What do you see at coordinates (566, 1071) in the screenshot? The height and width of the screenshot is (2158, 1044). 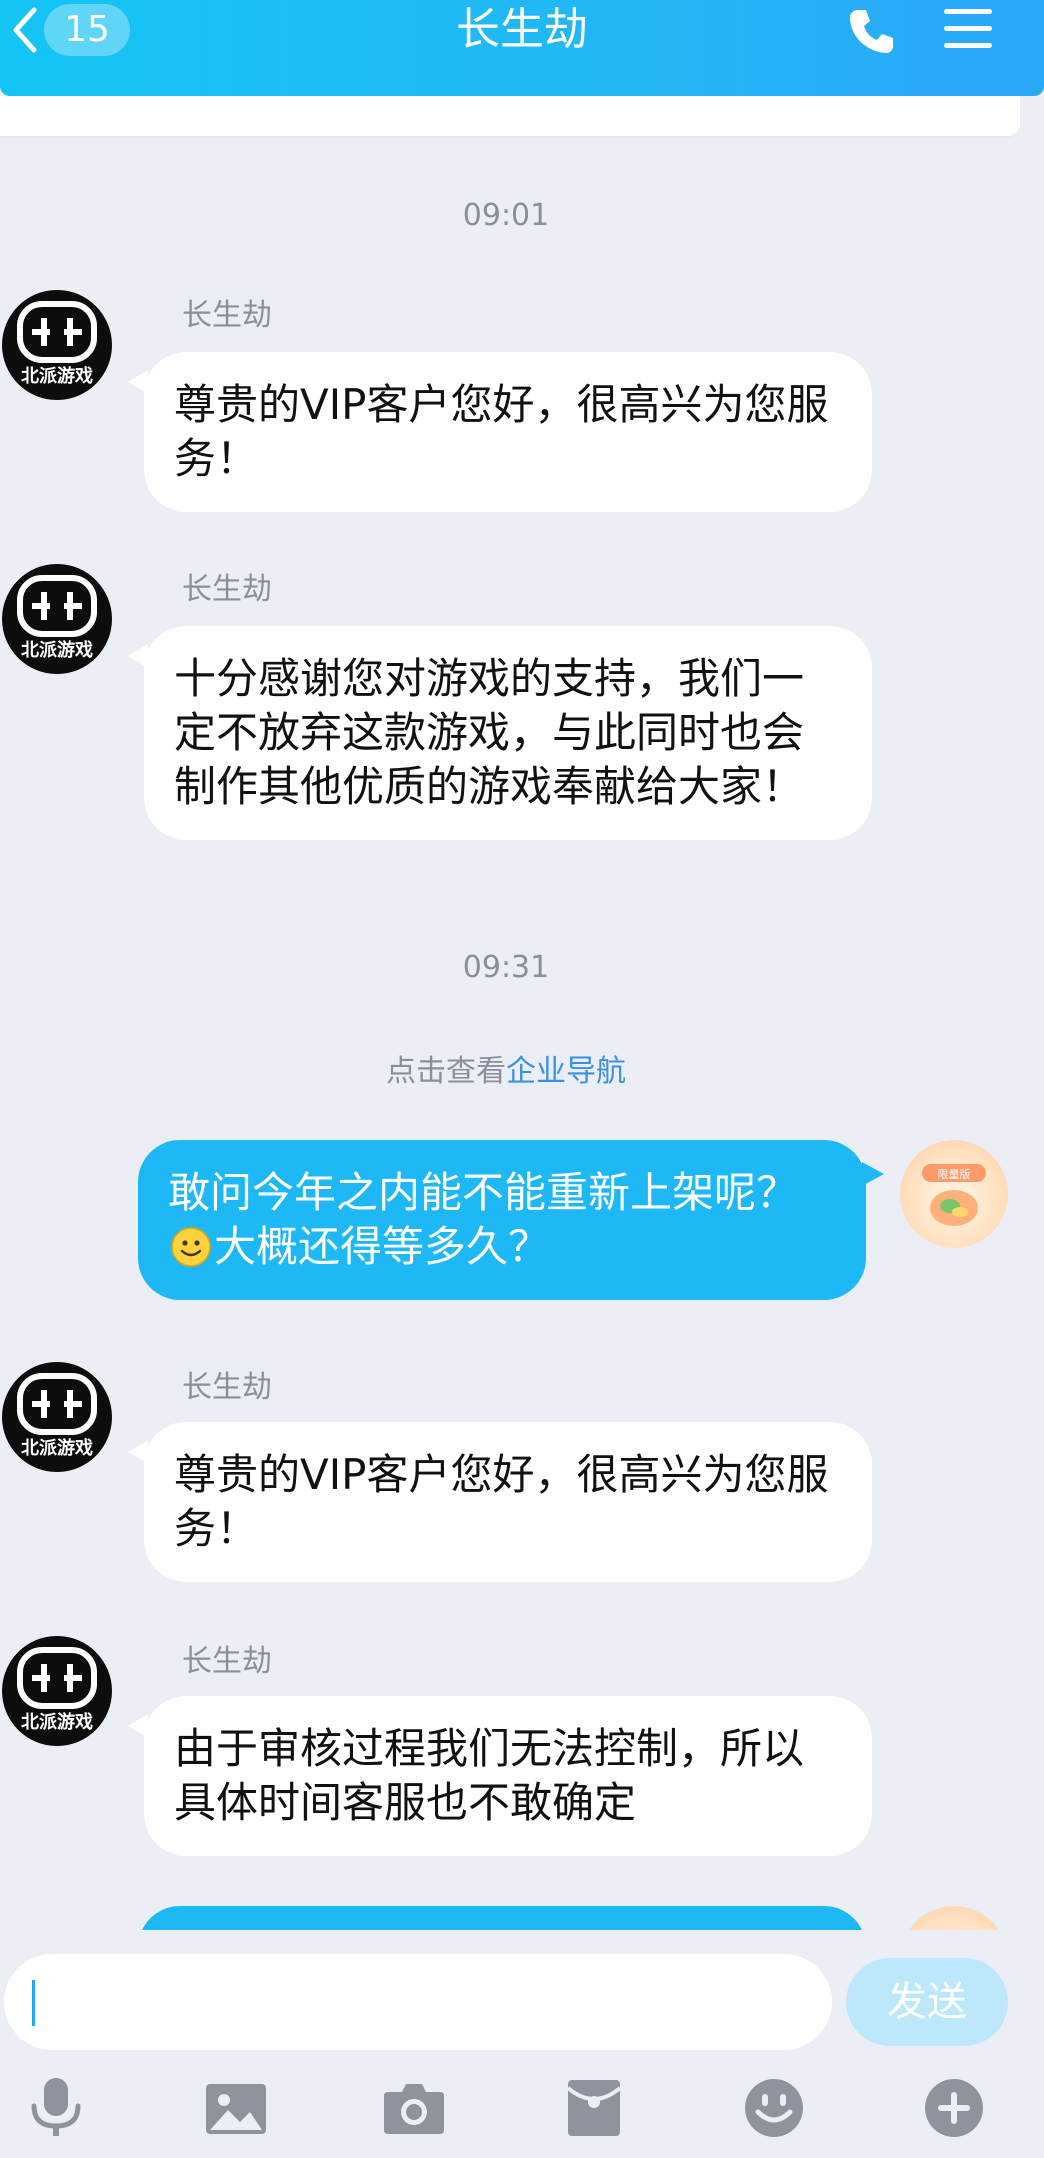 I see `enterprise-navigation-link: 企业导航` at bounding box center [566, 1071].